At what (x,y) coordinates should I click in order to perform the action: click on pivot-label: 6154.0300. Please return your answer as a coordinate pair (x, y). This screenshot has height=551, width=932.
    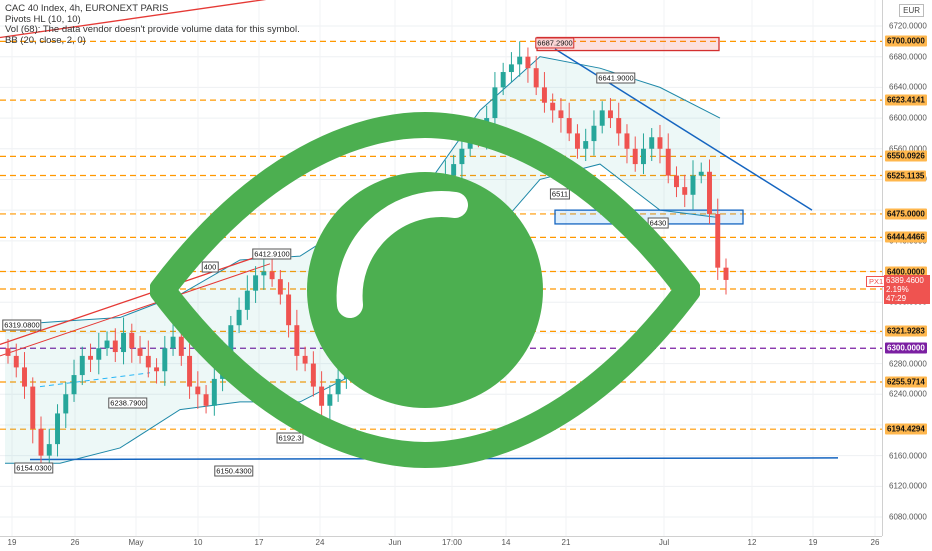
    Looking at the image, I should click on (34, 468).